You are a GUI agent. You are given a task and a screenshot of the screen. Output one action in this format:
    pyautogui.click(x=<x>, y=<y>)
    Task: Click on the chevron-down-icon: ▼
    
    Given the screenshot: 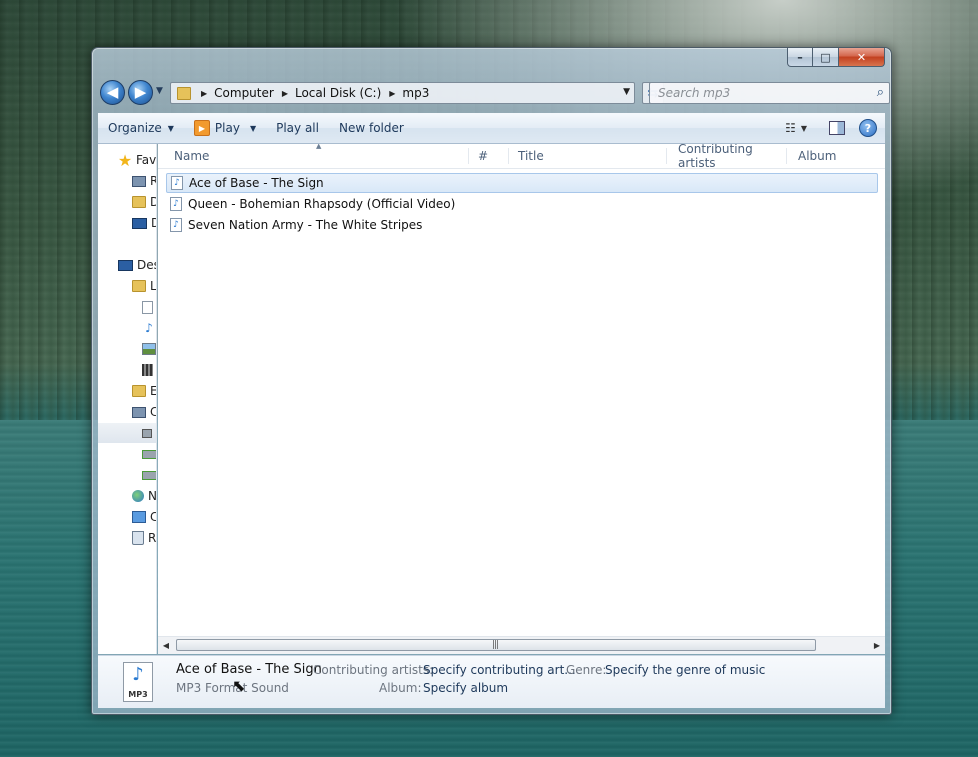 What is the action you would take?
    pyautogui.click(x=804, y=128)
    